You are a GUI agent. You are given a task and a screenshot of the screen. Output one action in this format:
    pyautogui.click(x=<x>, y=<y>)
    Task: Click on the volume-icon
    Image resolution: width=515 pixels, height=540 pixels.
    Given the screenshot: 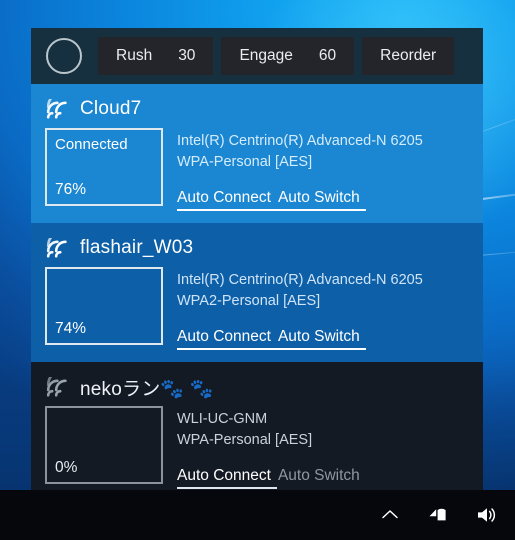 What is the action you would take?
    pyautogui.click(x=487, y=515)
    